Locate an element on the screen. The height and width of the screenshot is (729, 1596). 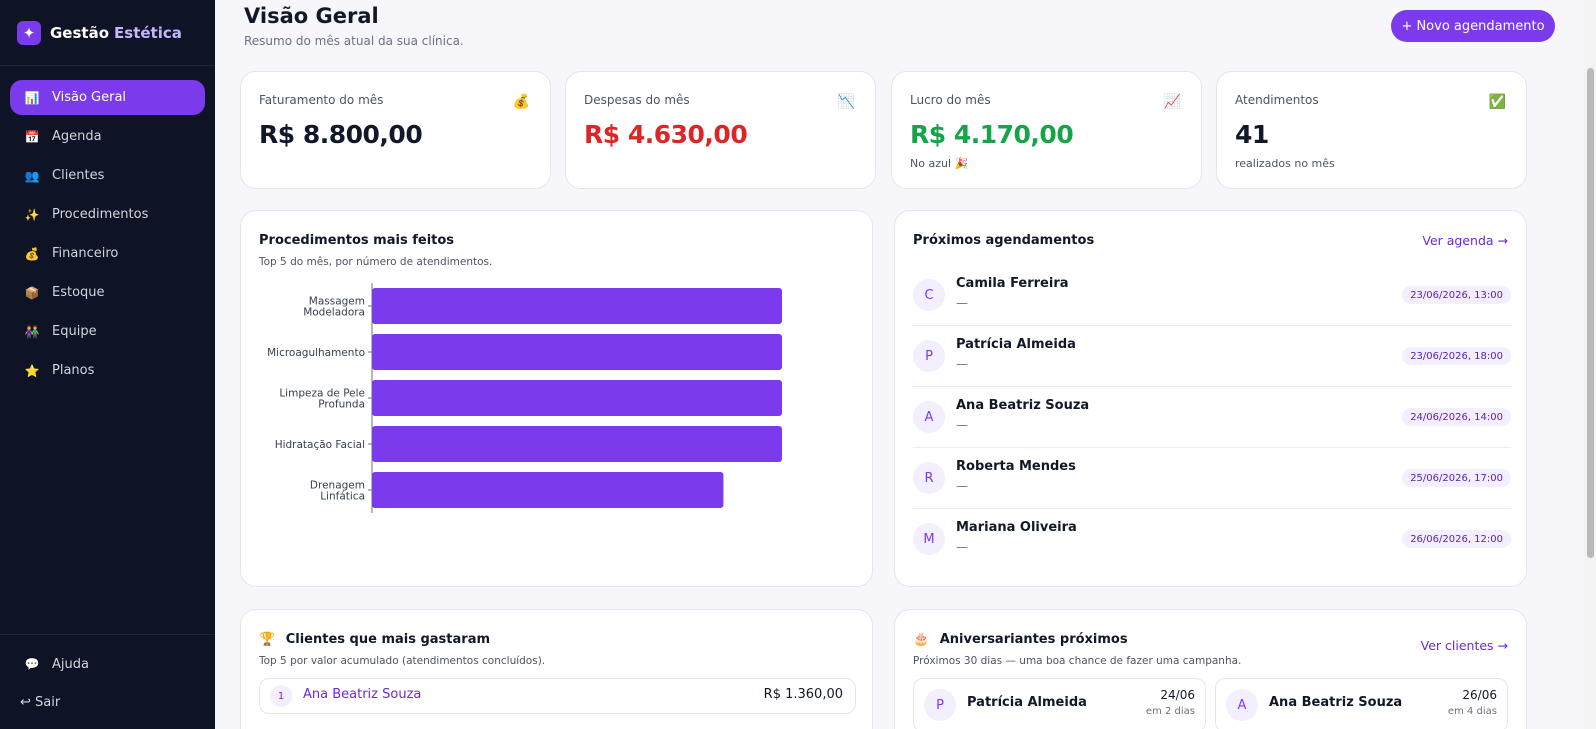
appointment-row: P Patrícia Almeida — 23/06/2026, 18:00 is located at coordinates (1212, 356).